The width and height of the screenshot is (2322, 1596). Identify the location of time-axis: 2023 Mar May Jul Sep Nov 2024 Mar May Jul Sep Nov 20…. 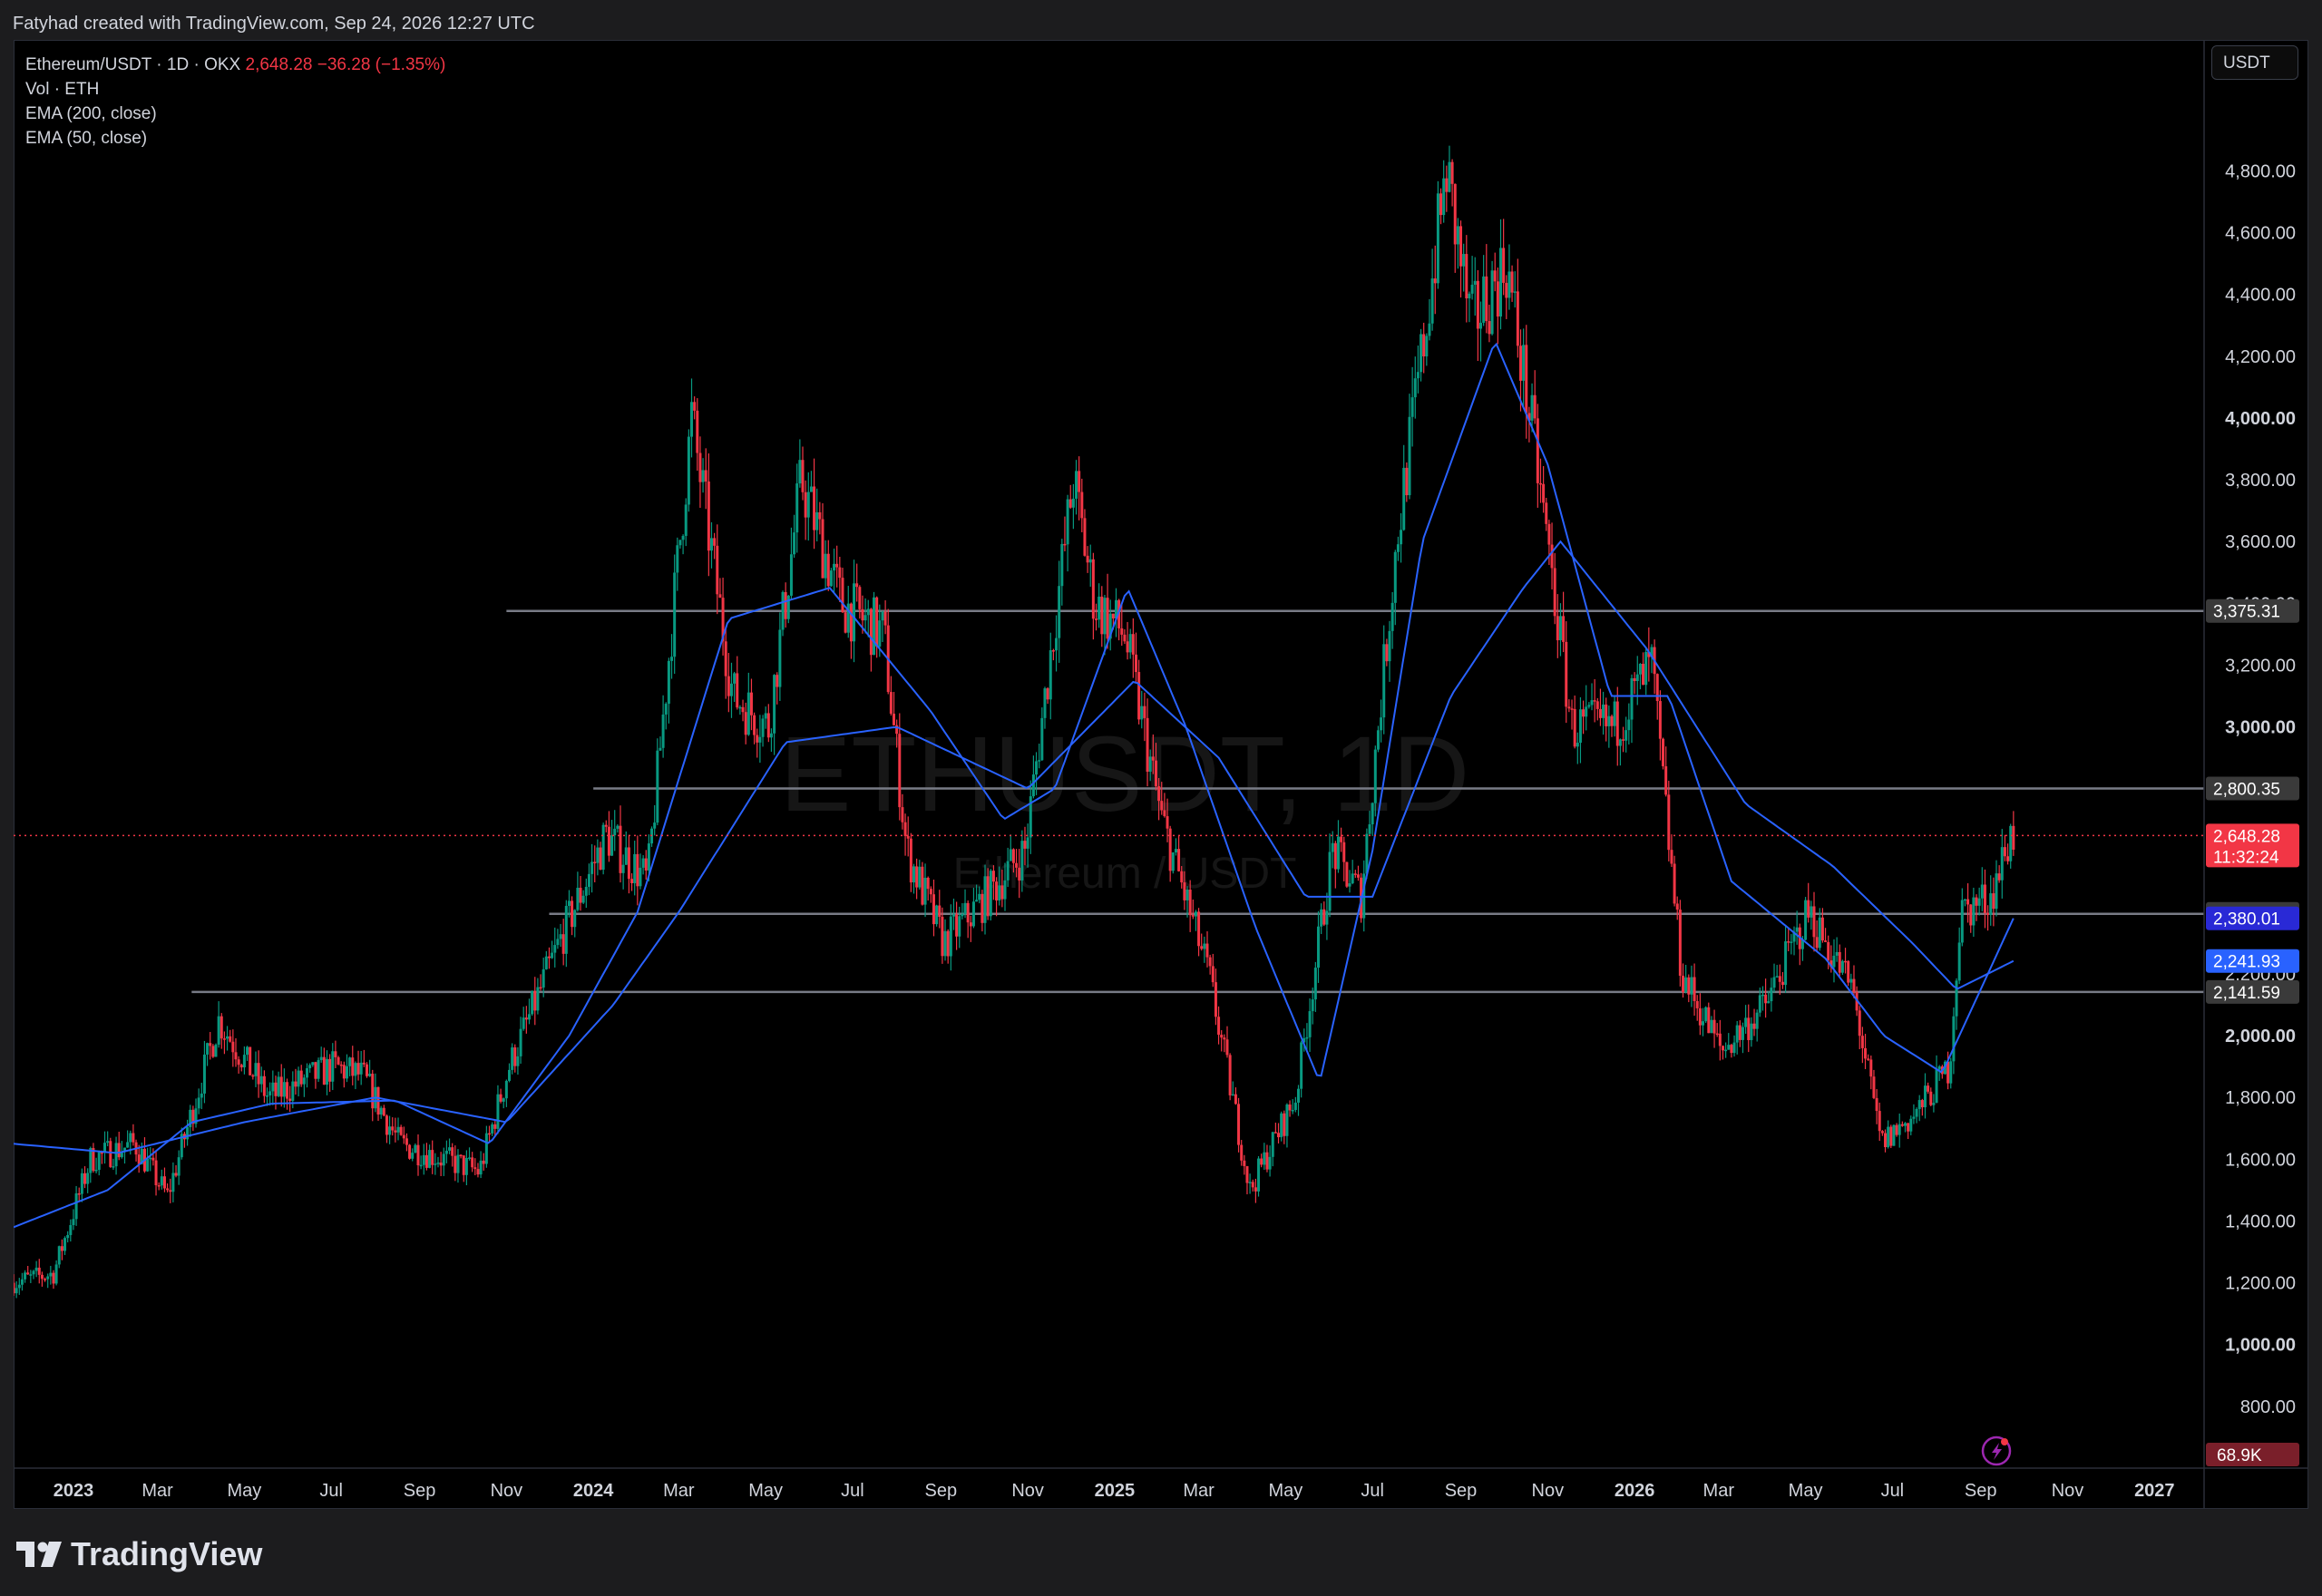
(1114, 1491).